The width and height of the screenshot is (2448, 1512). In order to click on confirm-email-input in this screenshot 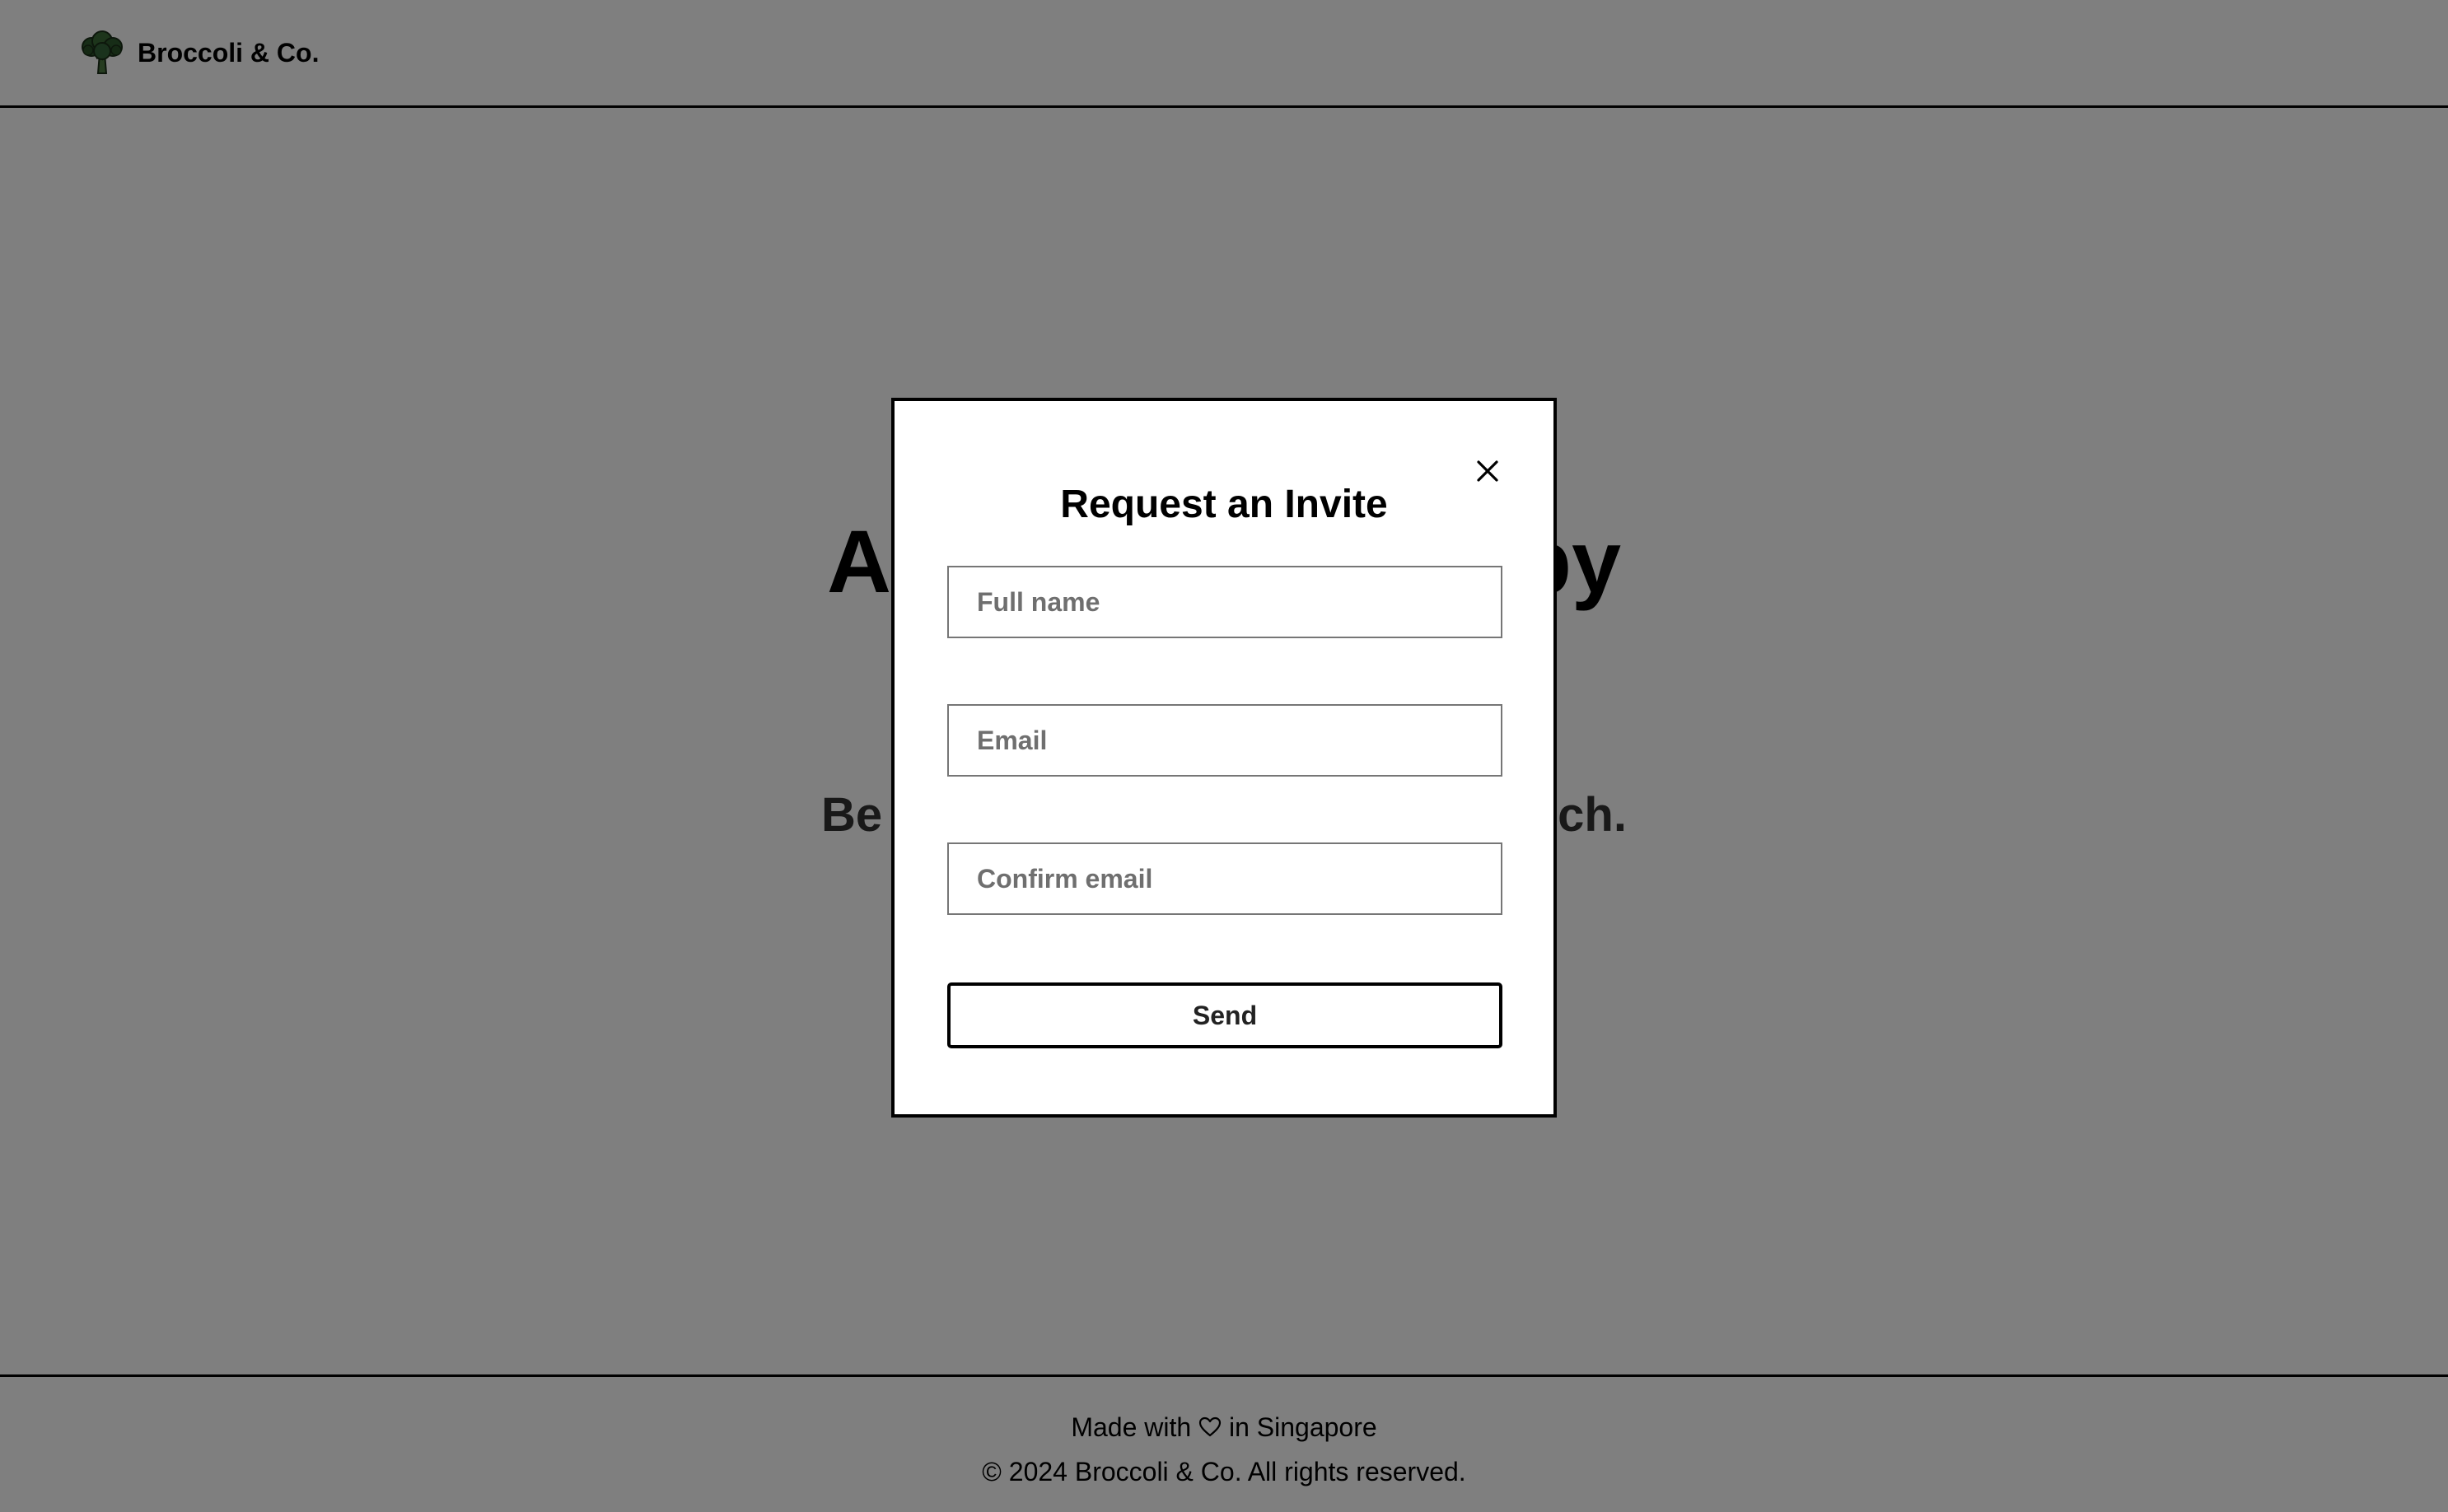, I will do `click(1224, 878)`.